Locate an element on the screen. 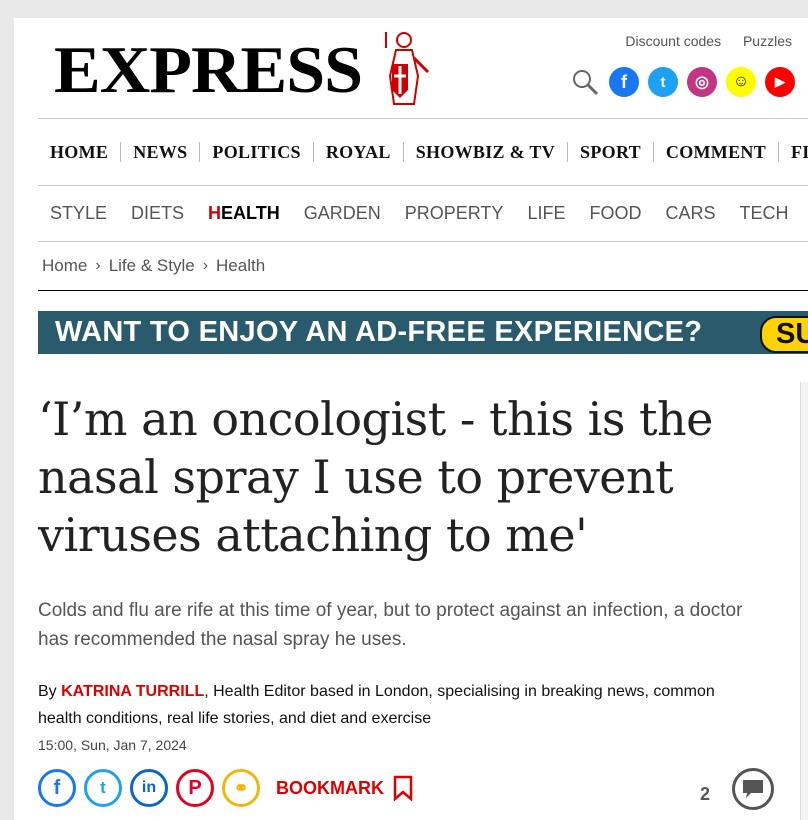 Image resolution: width=808 pixels, height=820 pixels. share-linkedin-icon: in is located at coordinates (149, 788).